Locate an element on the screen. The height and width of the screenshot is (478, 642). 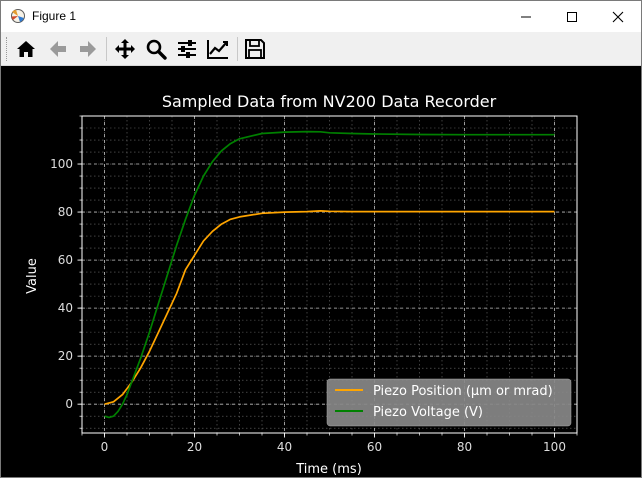
zoom-button is located at coordinates (156, 49).